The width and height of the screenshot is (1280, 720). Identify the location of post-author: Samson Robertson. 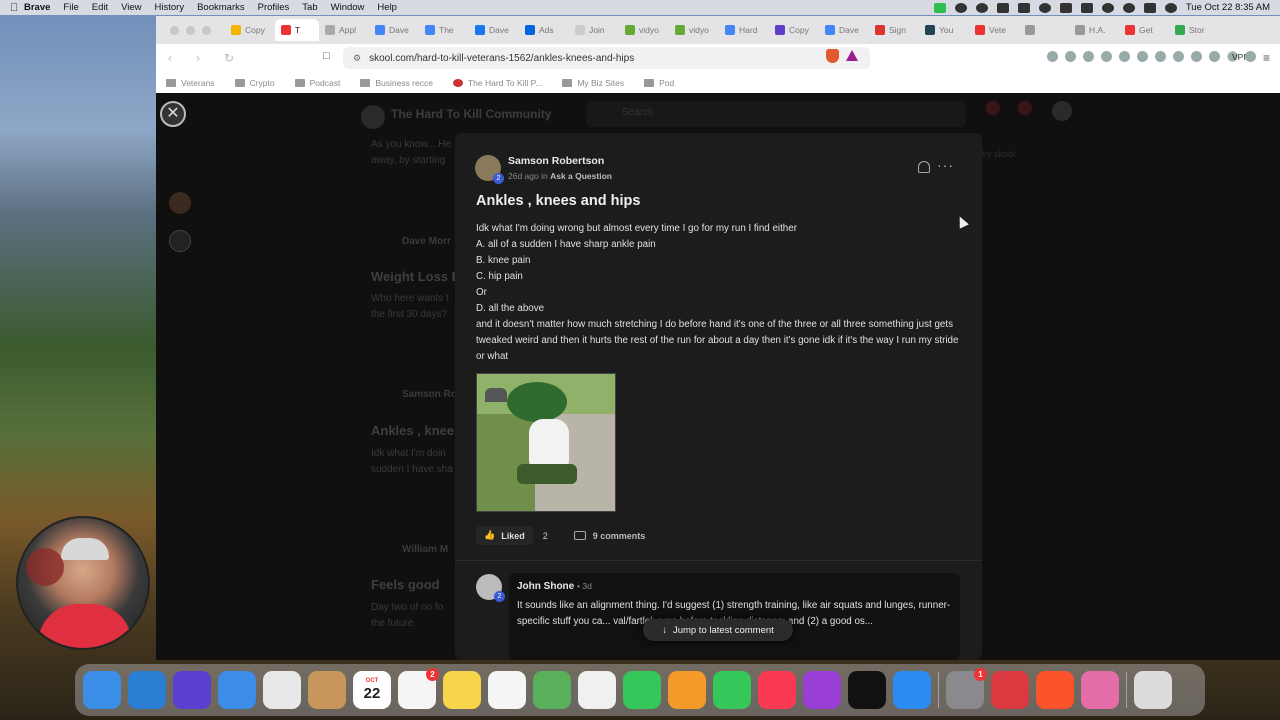
(556, 161).